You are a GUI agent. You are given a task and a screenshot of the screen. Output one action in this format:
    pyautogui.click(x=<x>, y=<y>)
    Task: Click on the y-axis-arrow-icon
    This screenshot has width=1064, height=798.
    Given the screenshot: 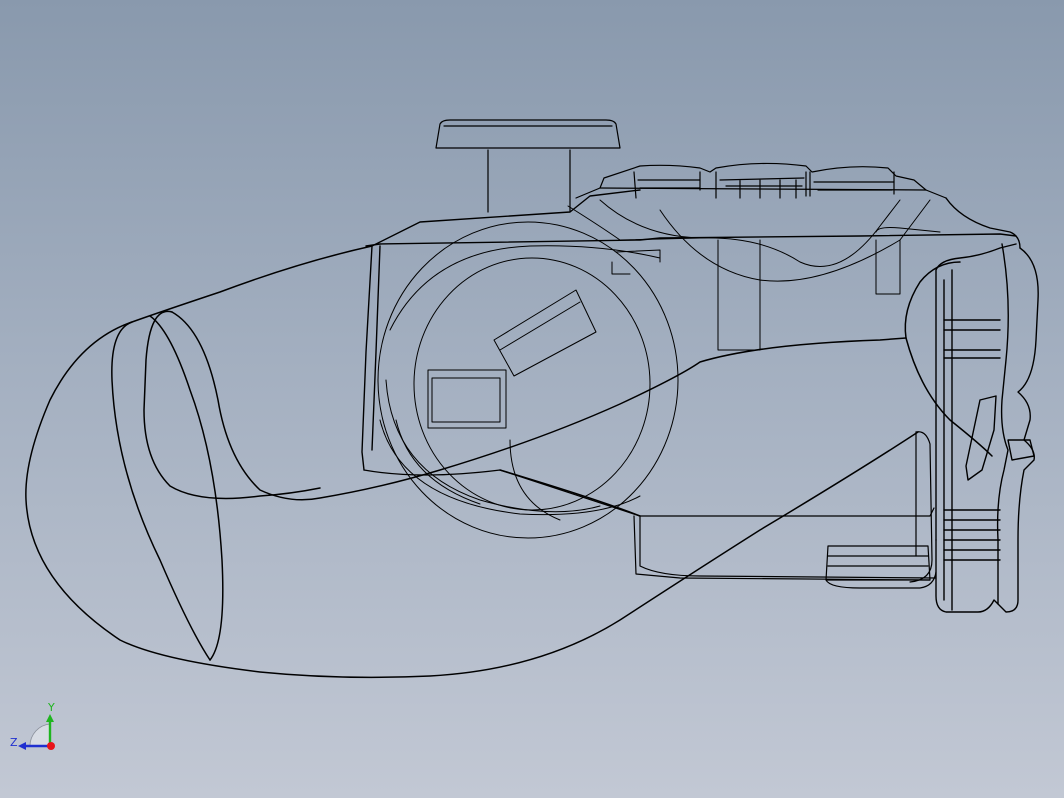 What is the action you would take?
    pyautogui.click(x=50, y=718)
    